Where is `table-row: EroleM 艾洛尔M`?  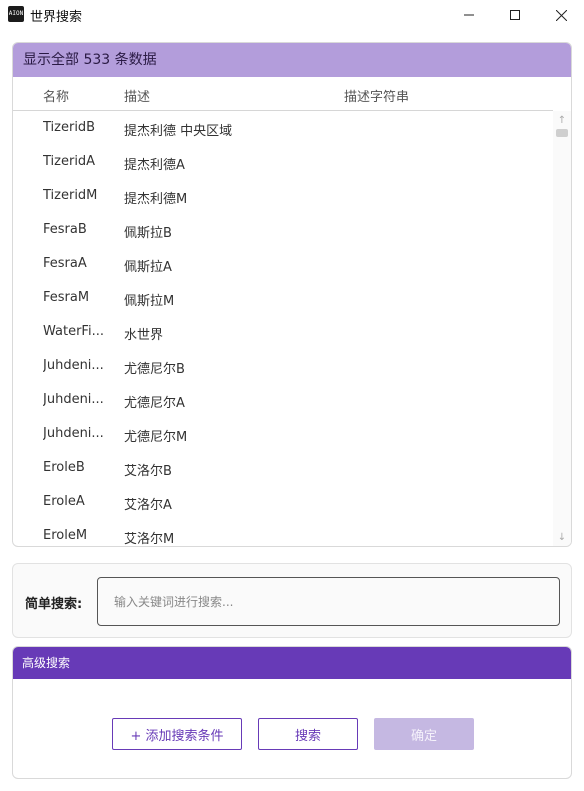
table-row: EroleM 艾洛尔M is located at coordinates (283, 533).